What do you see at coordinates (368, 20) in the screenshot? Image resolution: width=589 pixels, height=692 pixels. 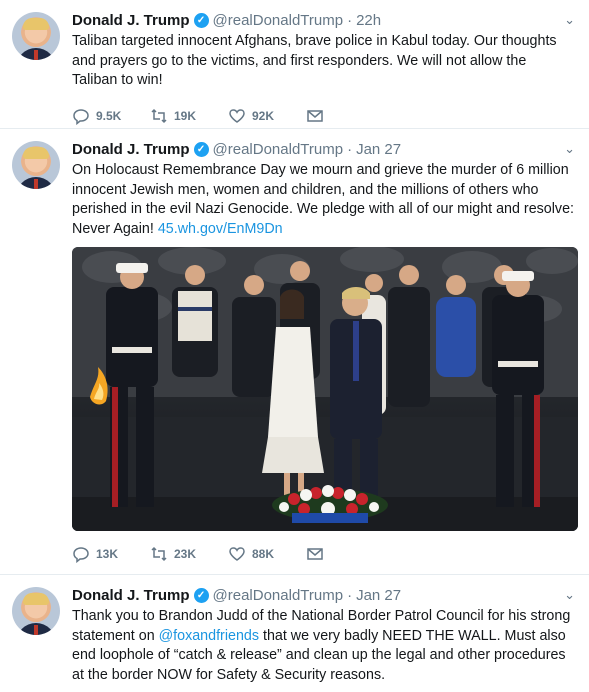 I see `timestamp: 22h` at bounding box center [368, 20].